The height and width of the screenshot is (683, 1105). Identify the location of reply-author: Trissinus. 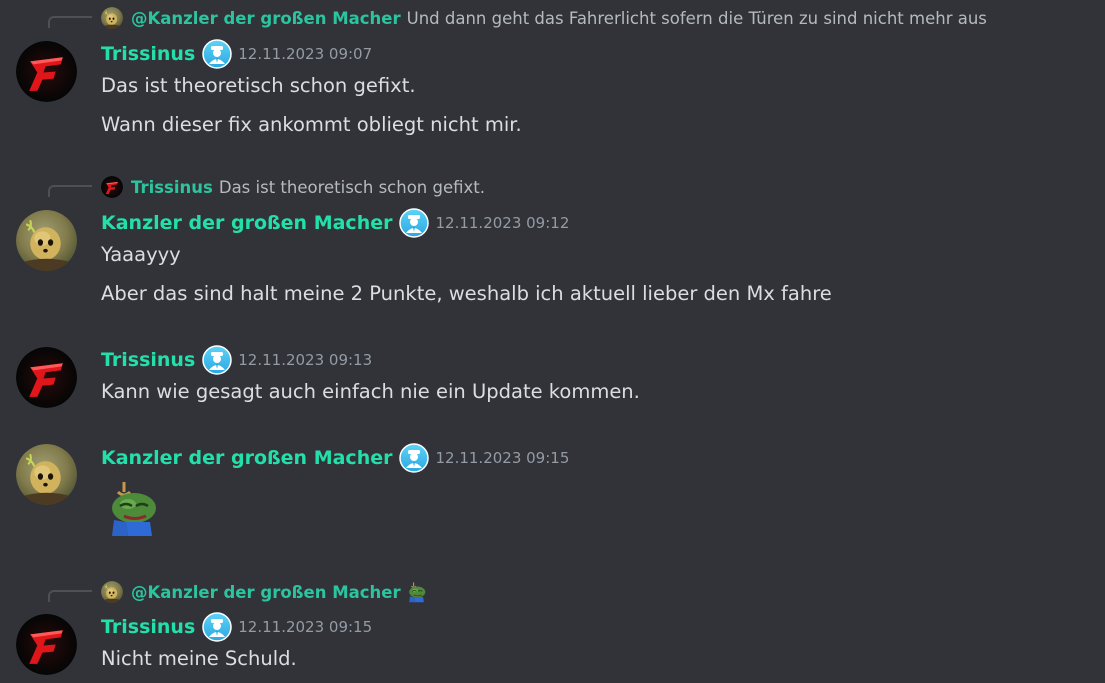
(172, 187).